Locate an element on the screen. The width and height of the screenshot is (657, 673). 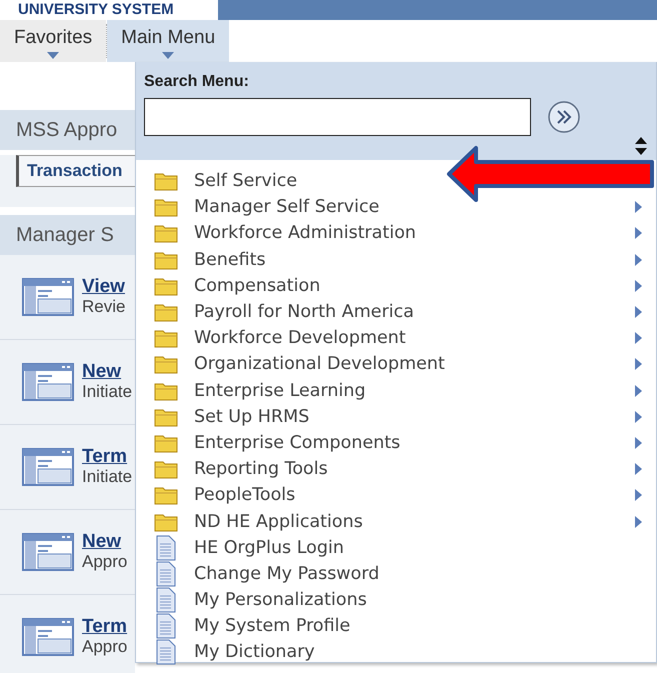
menu-item: Organizational Development is located at coordinates (396, 364).